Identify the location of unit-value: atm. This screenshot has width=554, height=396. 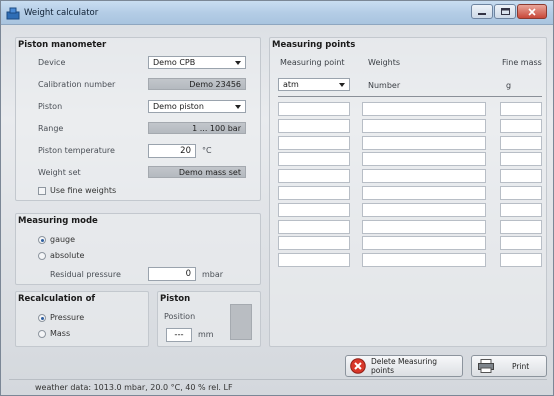
(291, 84).